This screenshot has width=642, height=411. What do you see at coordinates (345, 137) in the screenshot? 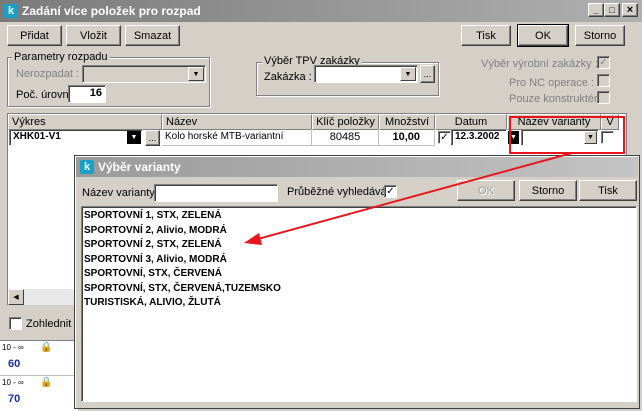
I see `row-klic-cell: 80485` at bounding box center [345, 137].